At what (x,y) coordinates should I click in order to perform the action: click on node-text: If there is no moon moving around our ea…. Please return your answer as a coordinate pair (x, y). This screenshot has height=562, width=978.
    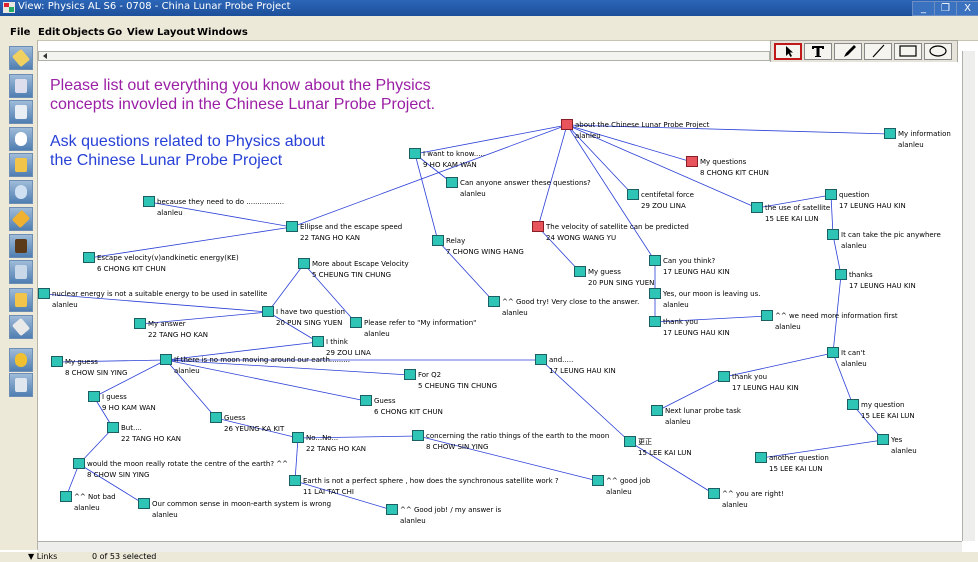
    Looking at the image, I should click on (262, 360).